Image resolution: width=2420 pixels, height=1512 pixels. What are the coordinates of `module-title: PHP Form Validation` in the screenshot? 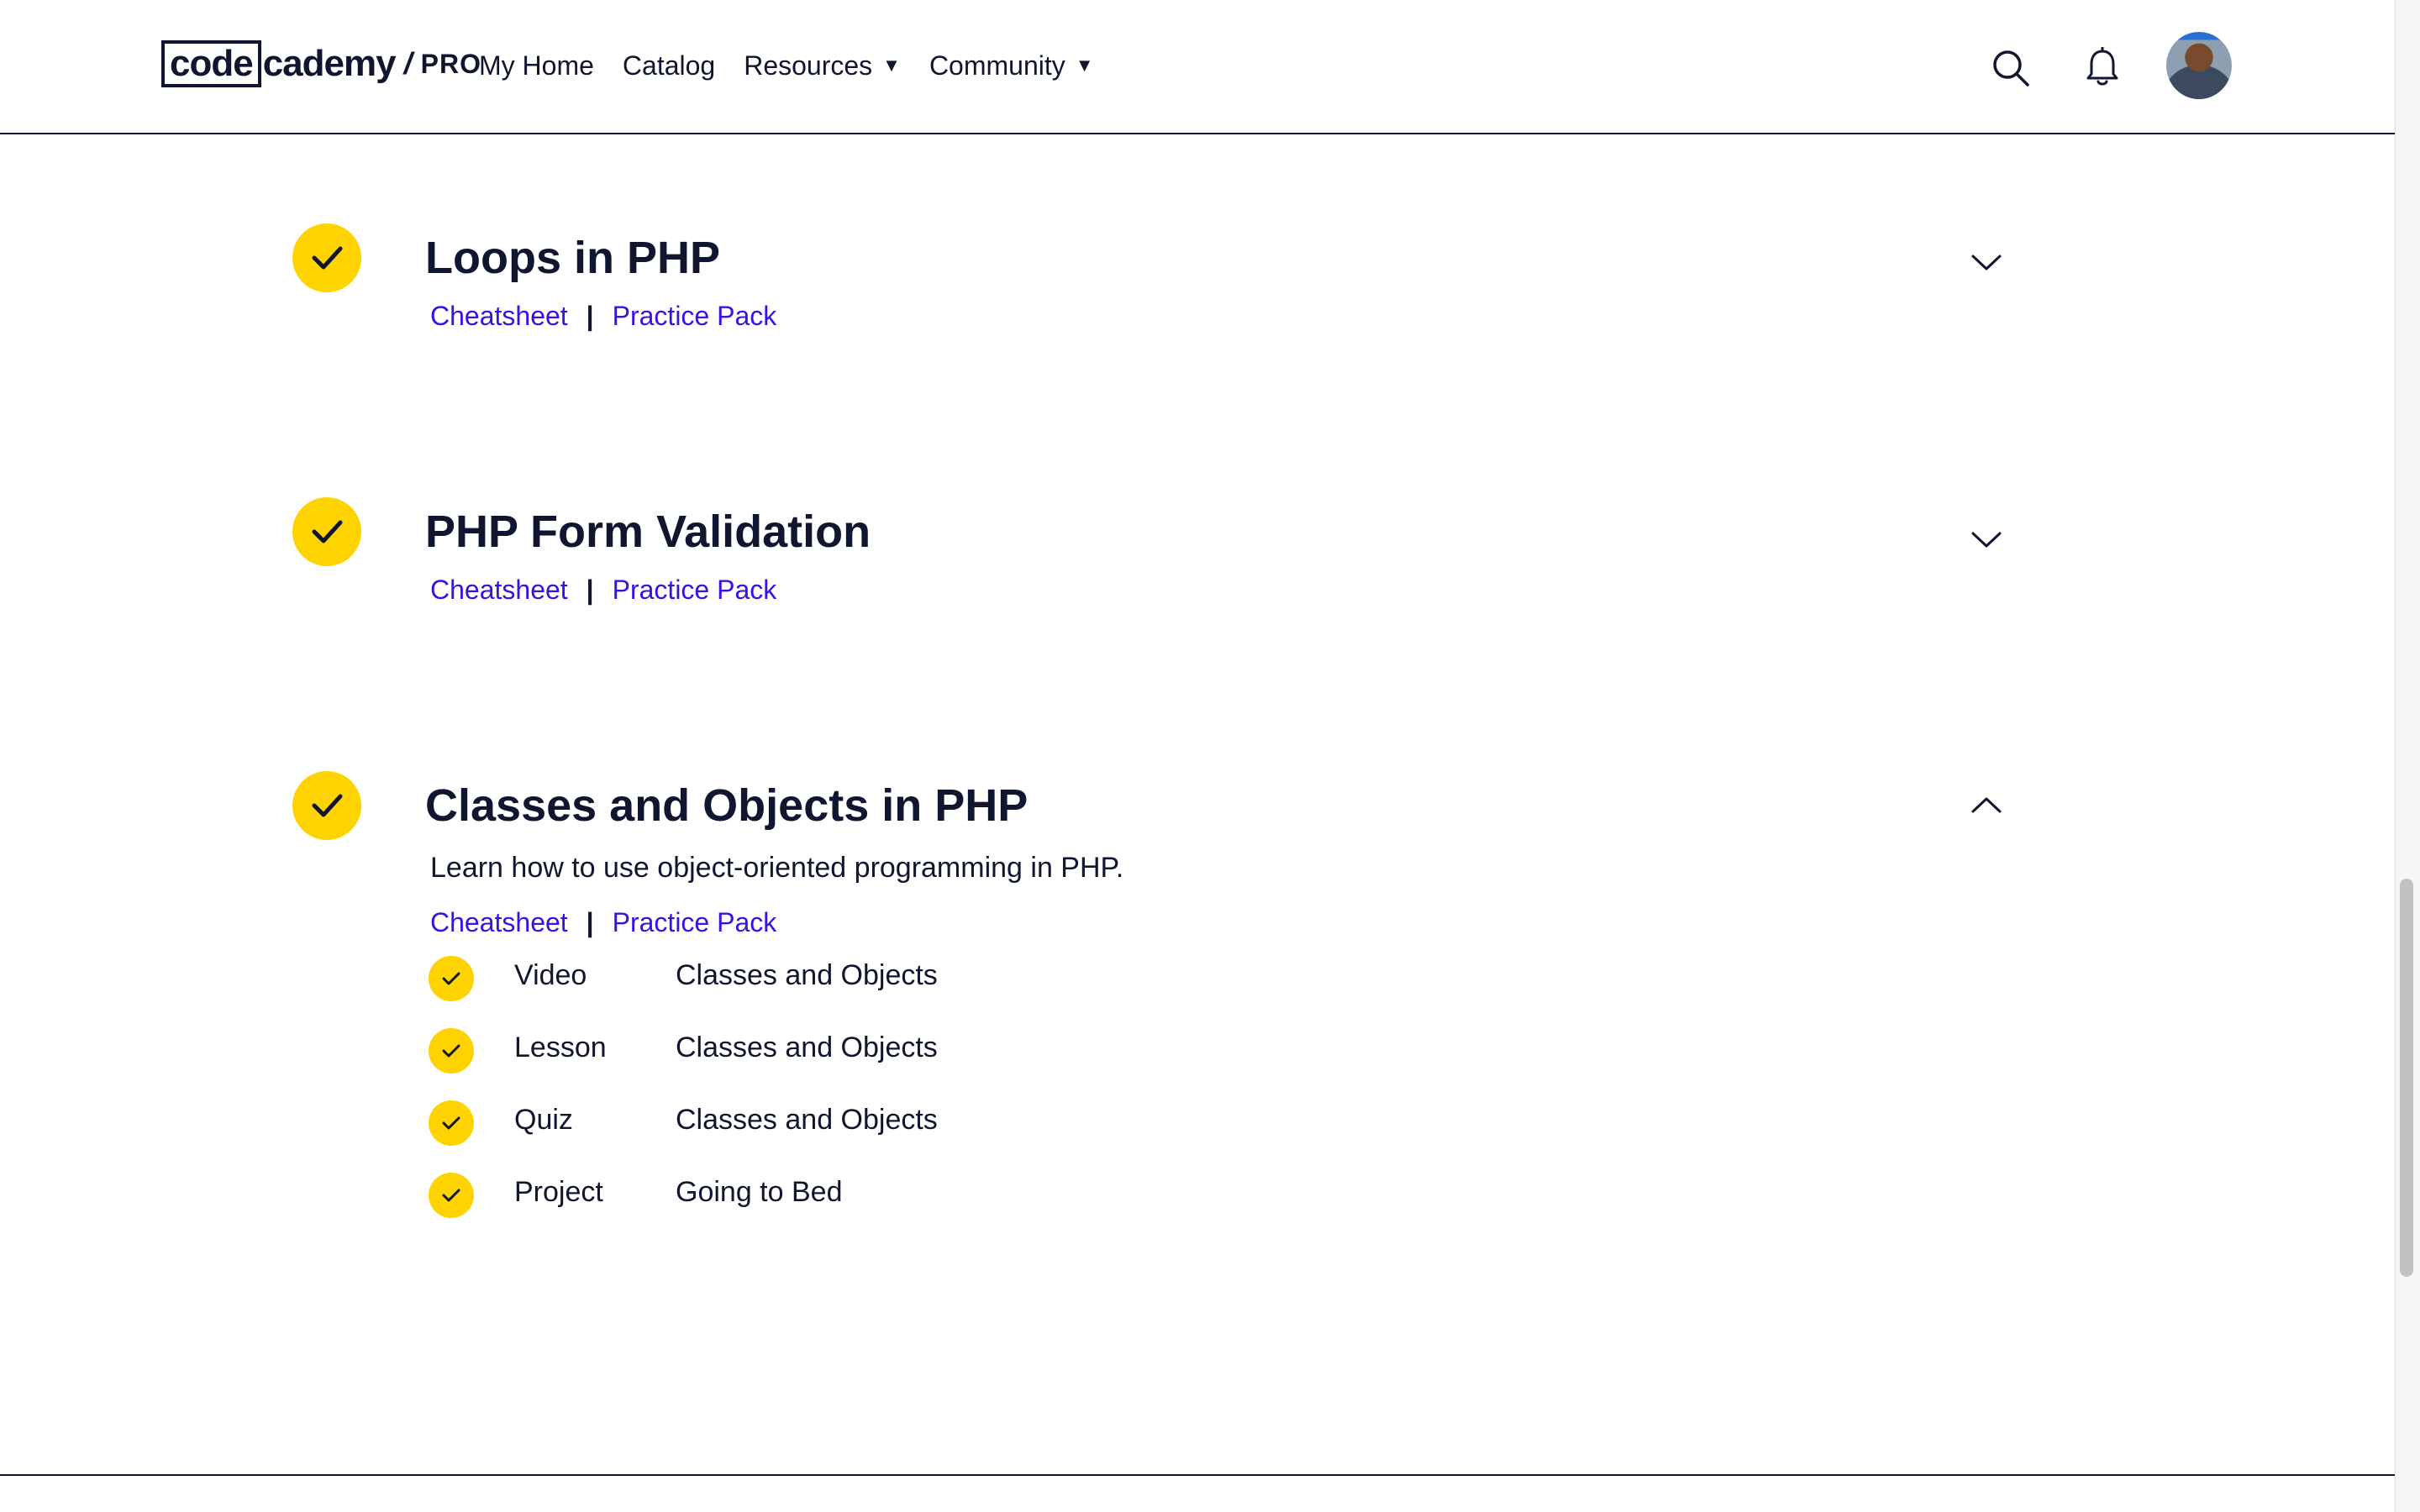 It's located at (648, 532).